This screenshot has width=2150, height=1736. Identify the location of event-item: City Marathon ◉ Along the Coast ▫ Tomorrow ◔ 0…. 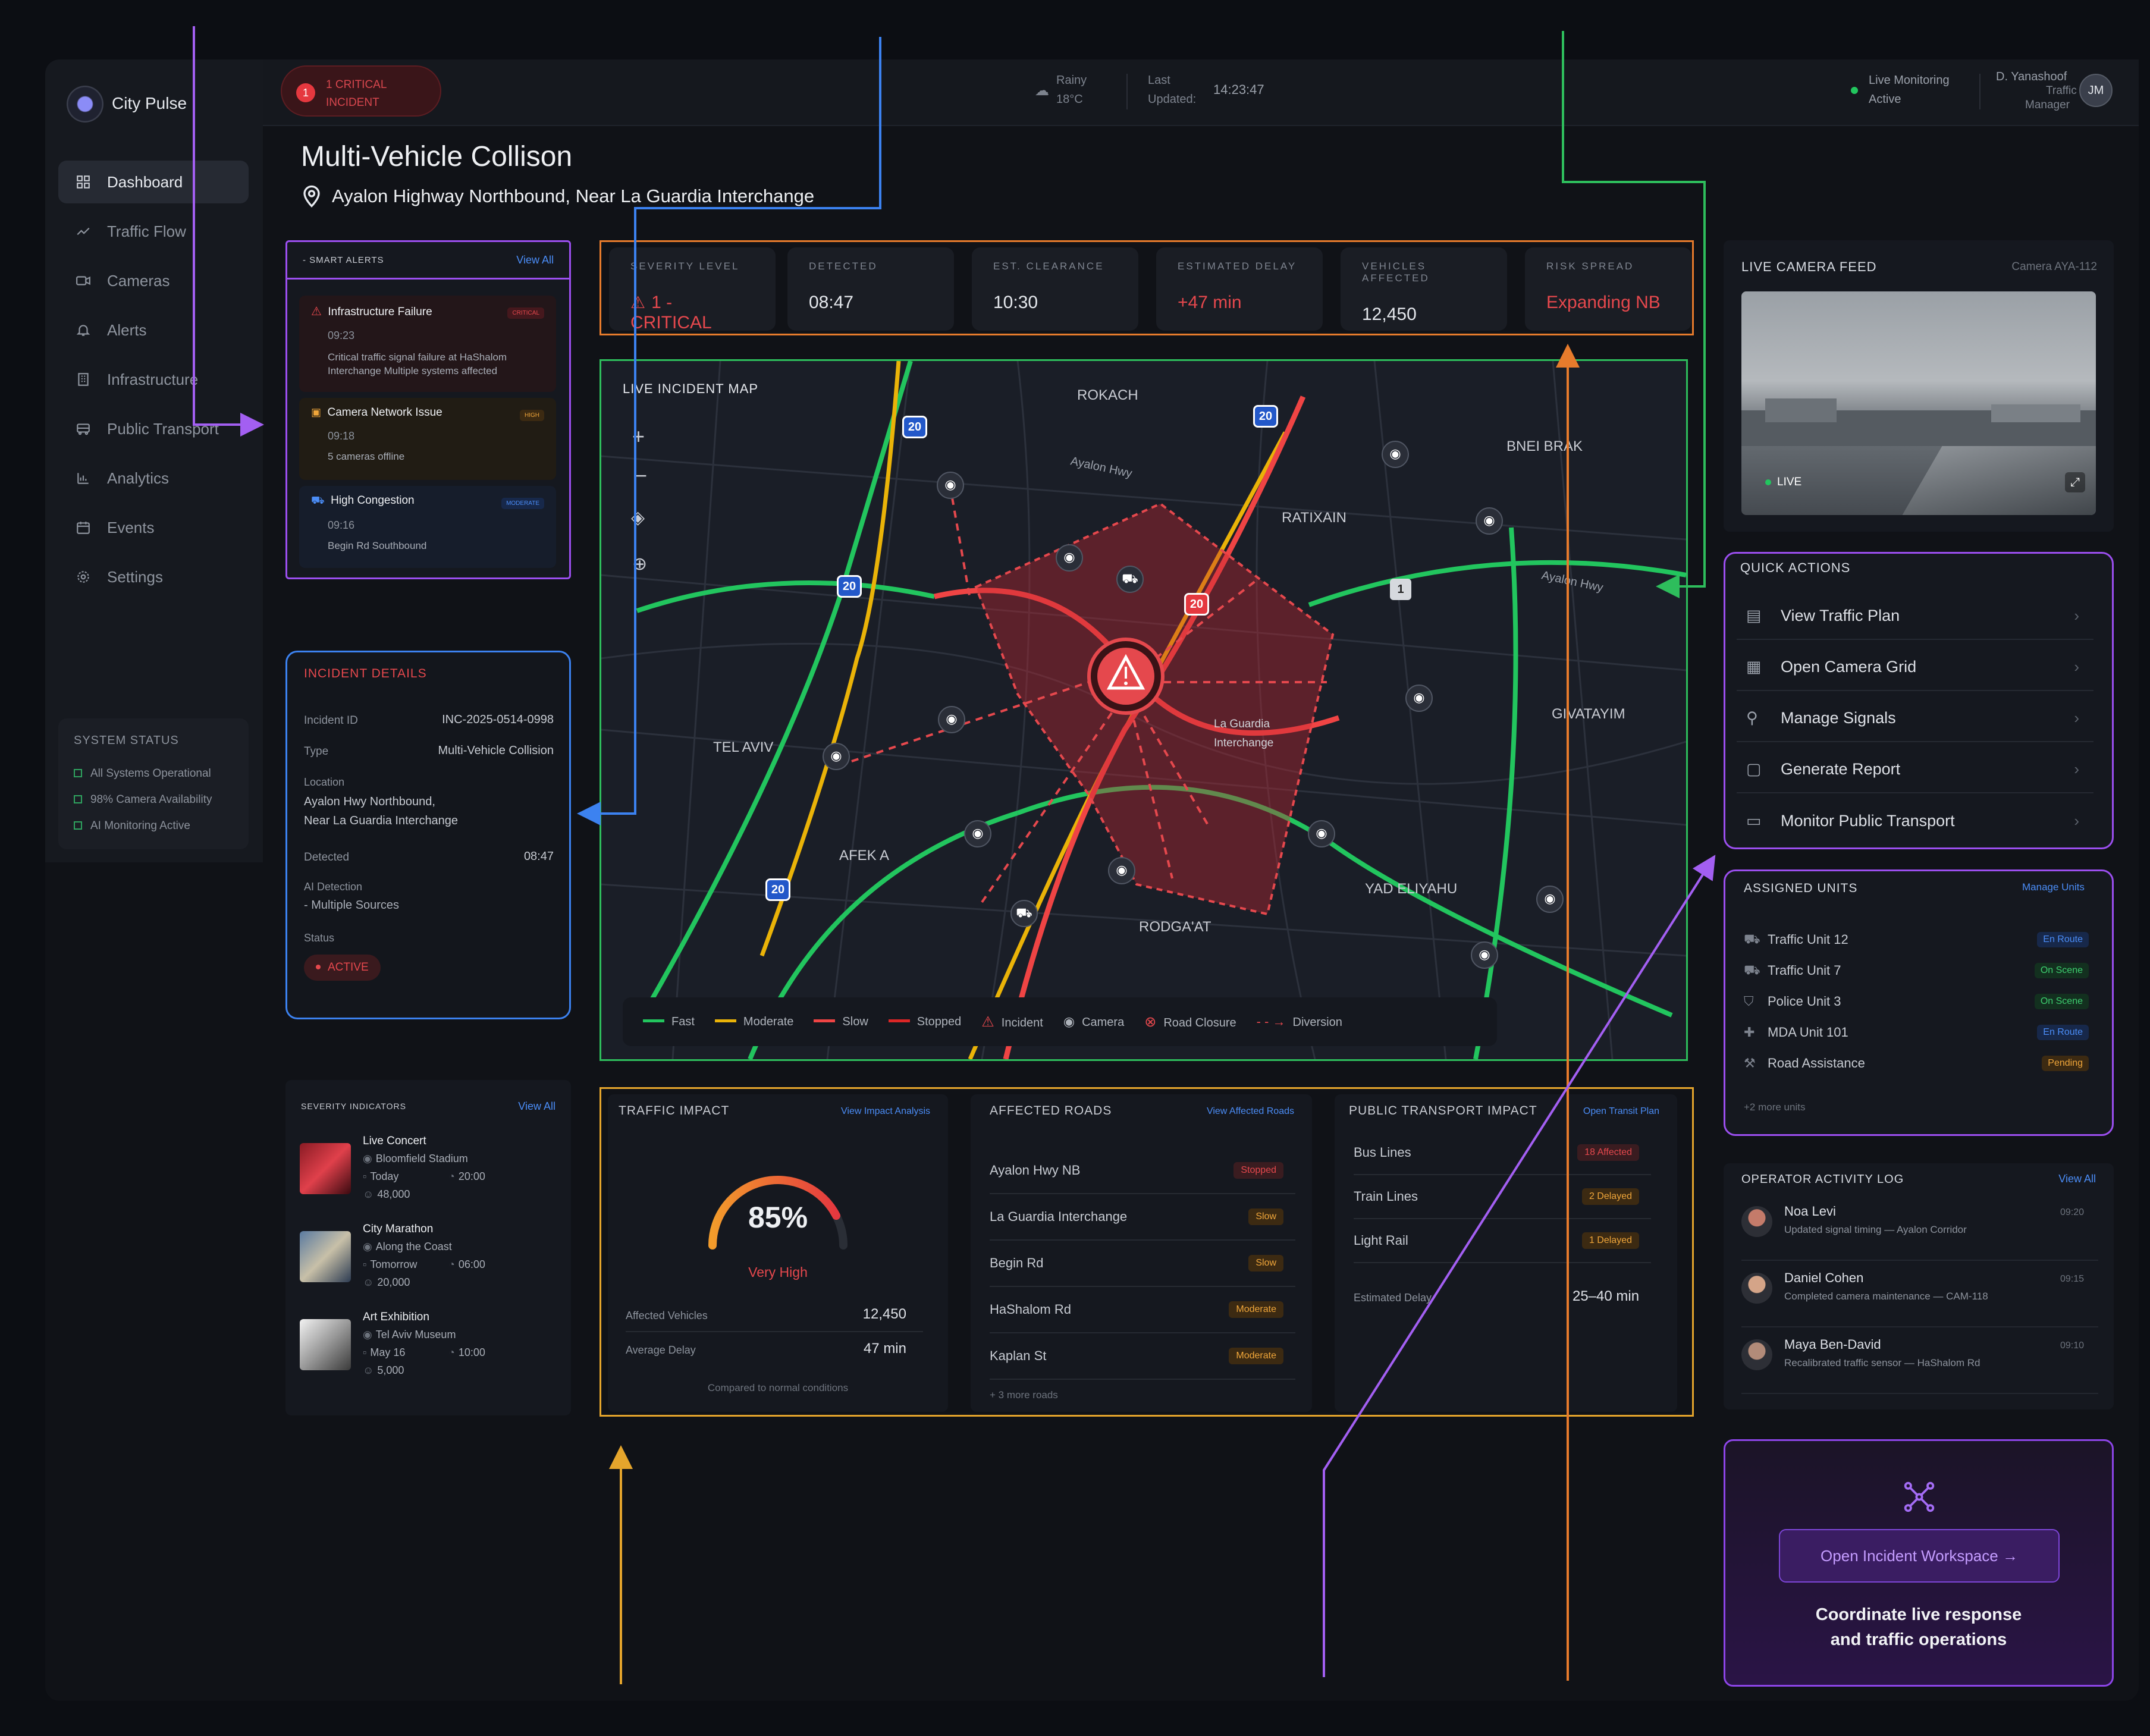
(427, 1261).